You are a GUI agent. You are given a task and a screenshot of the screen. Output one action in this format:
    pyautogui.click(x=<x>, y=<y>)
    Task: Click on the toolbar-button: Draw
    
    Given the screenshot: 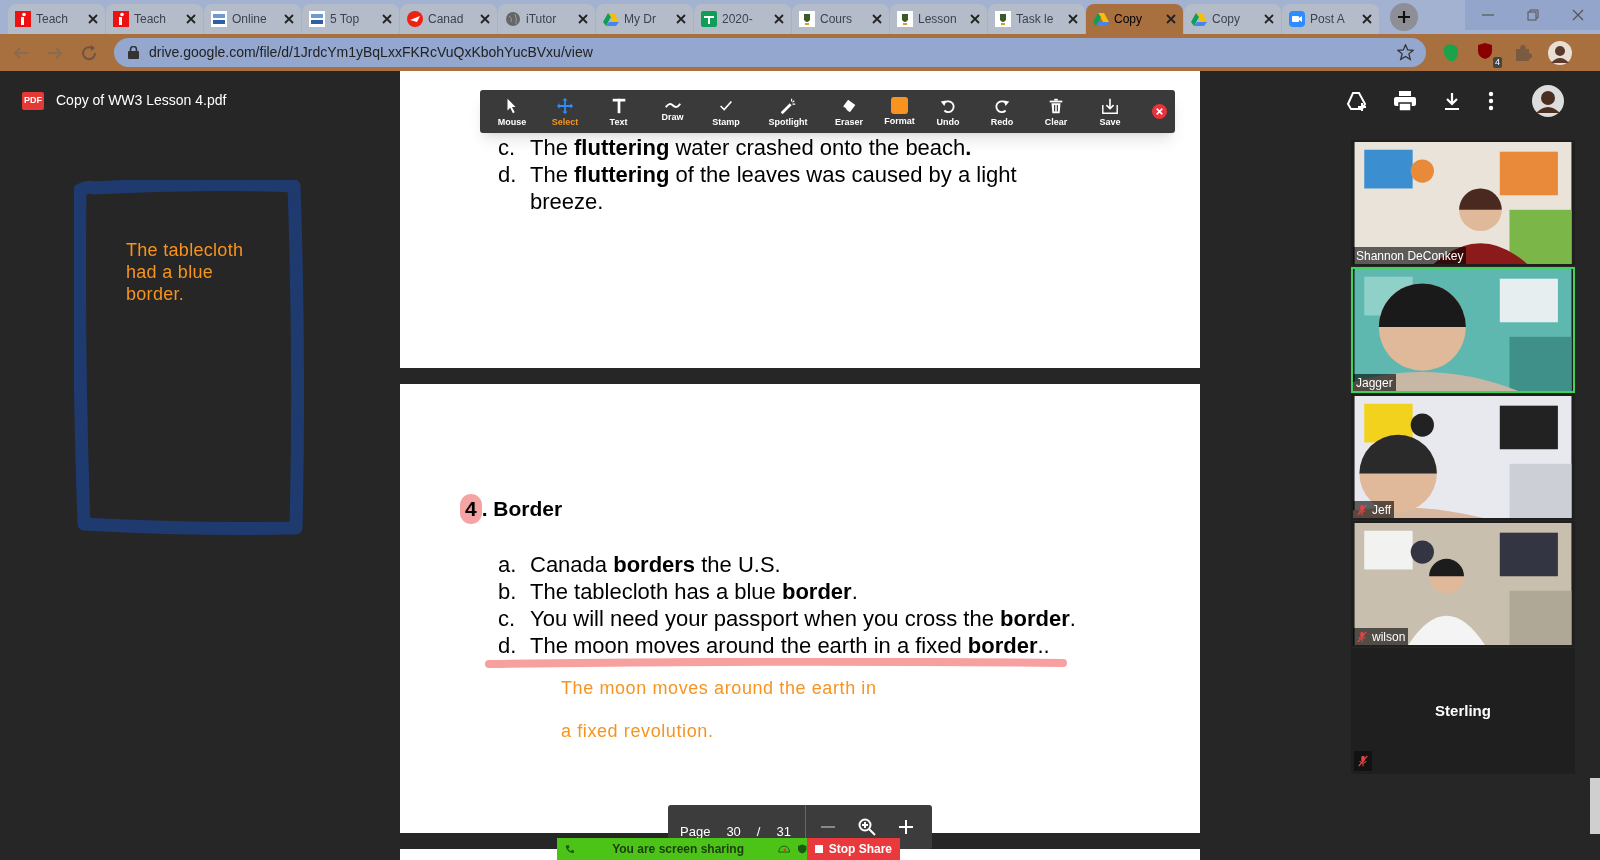 What is the action you would take?
    pyautogui.click(x=672, y=111)
    